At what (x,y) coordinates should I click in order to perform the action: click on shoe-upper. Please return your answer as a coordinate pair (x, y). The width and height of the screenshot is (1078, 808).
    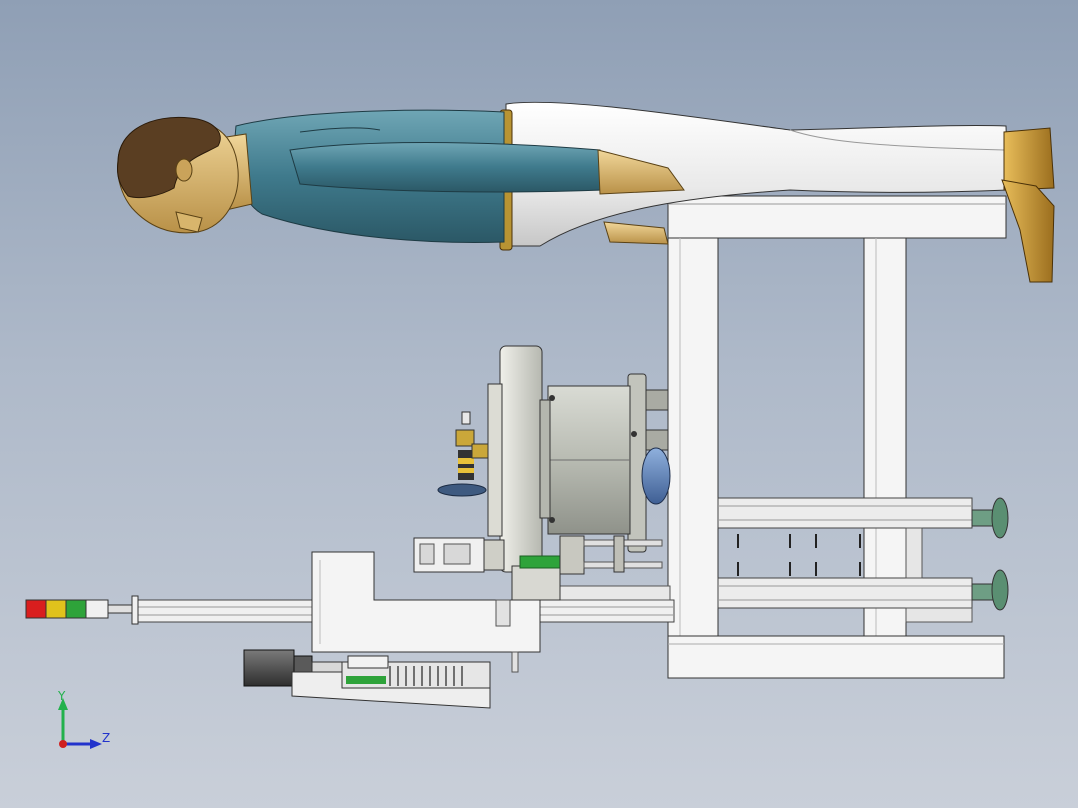
    Looking at the image, I should click on (1029, 159).